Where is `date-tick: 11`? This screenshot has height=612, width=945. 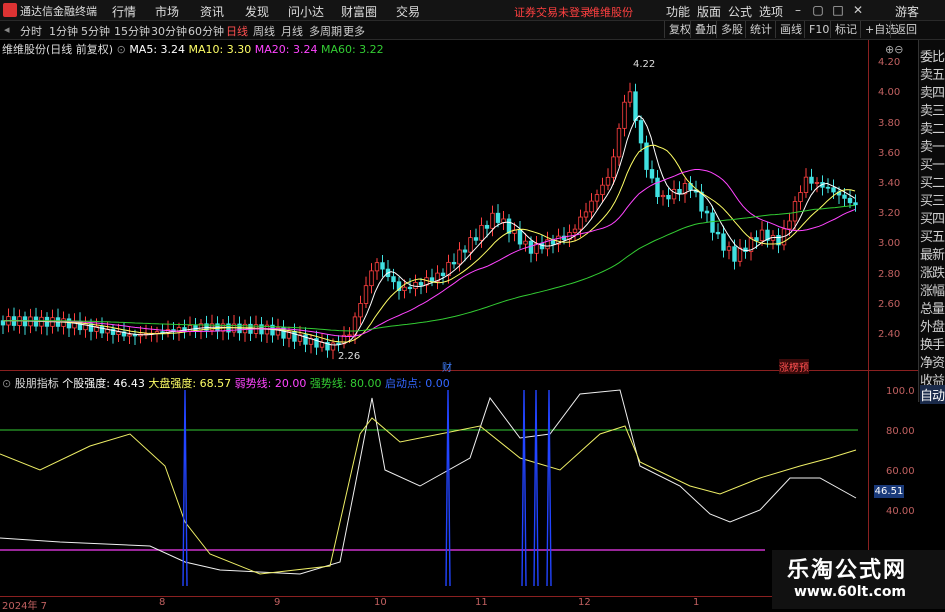 date-tick: 11 is located at coordinates (481, 602).